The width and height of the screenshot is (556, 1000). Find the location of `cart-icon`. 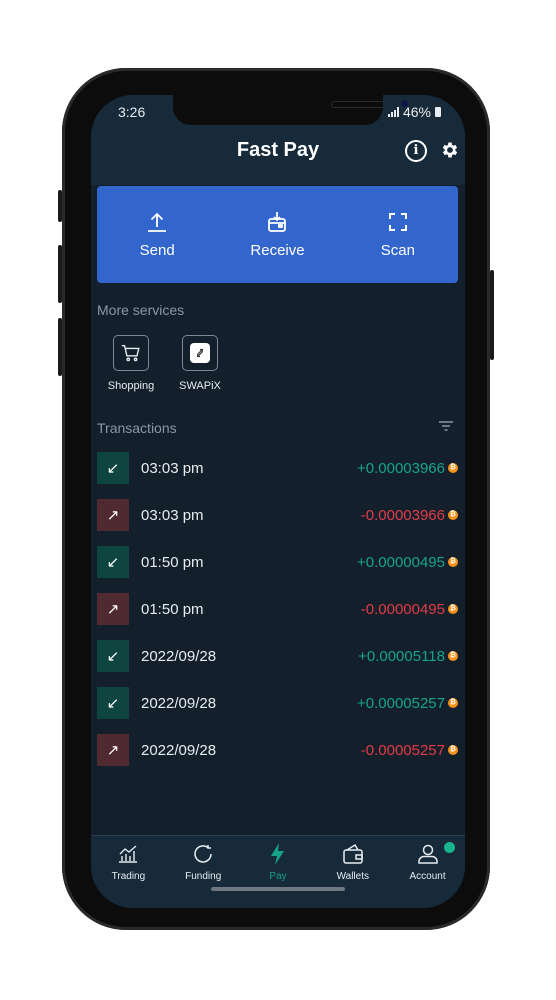

cart-icon is located at coordinates (130, 353).